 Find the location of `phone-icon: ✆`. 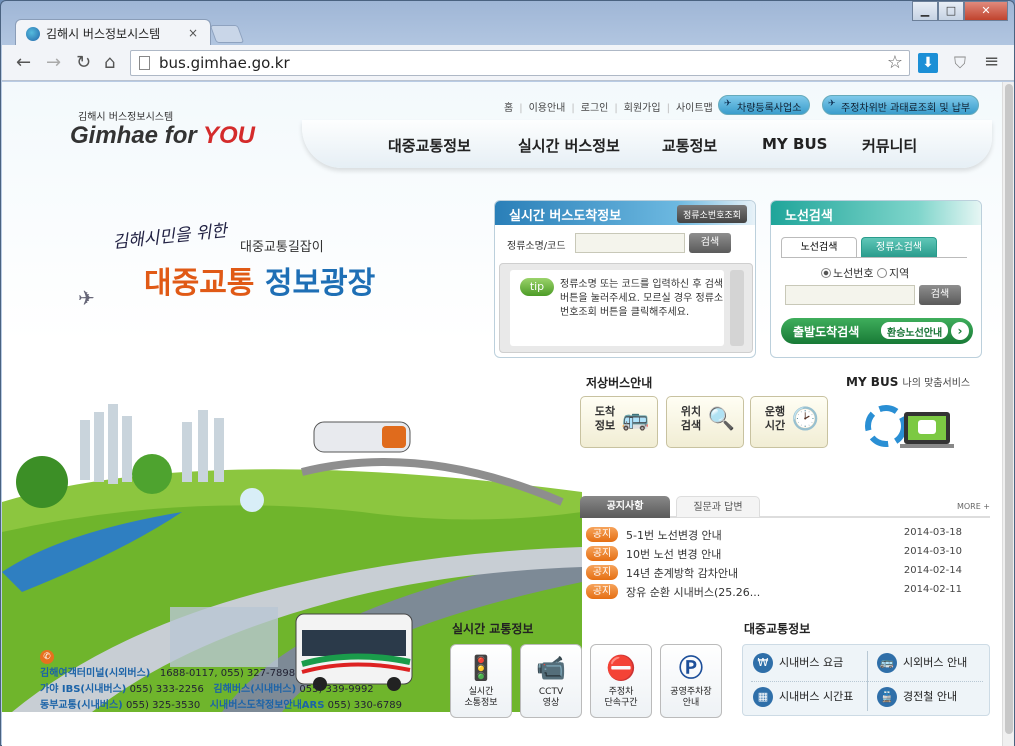

phone-icon: ✆ is located at coordinates (47, 657).